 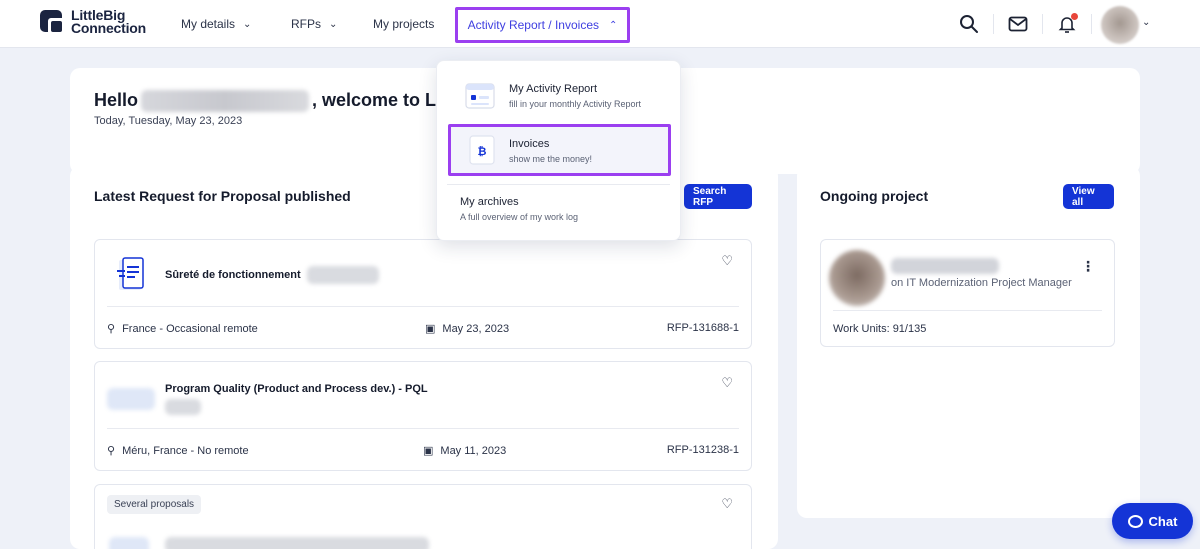 What do you see at coordinates (718, 196) in the screenshot?
I see `search-rfp-button: Search RFP` at bounding box center [718, 196].